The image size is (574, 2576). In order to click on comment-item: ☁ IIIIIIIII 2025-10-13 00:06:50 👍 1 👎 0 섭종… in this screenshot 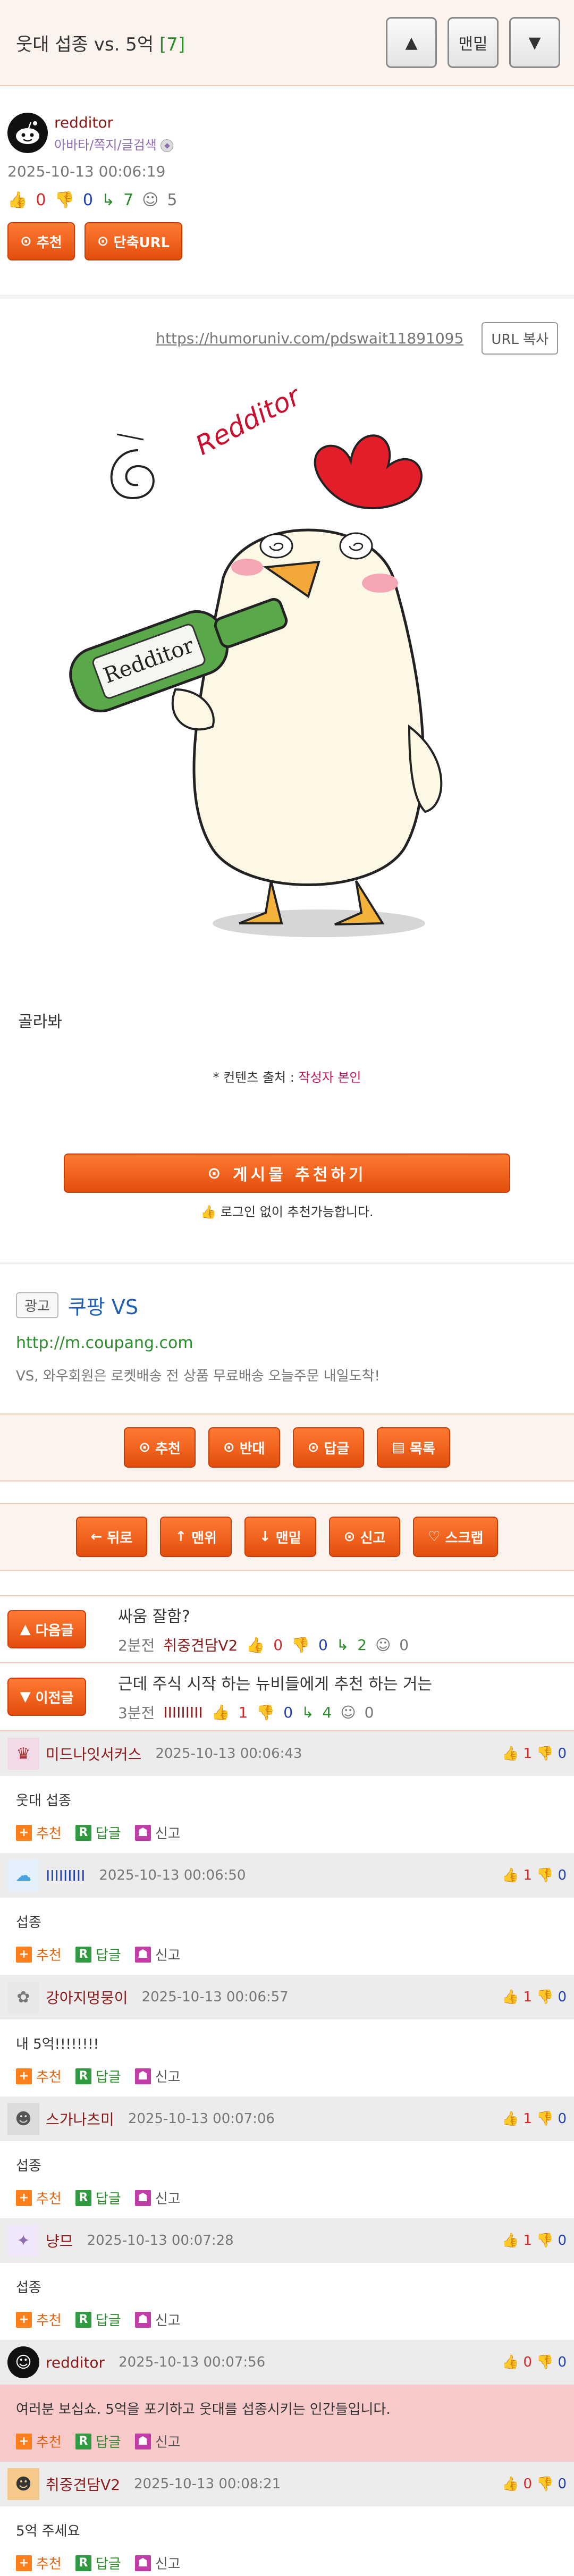, I will do `click(287, 1914)`.